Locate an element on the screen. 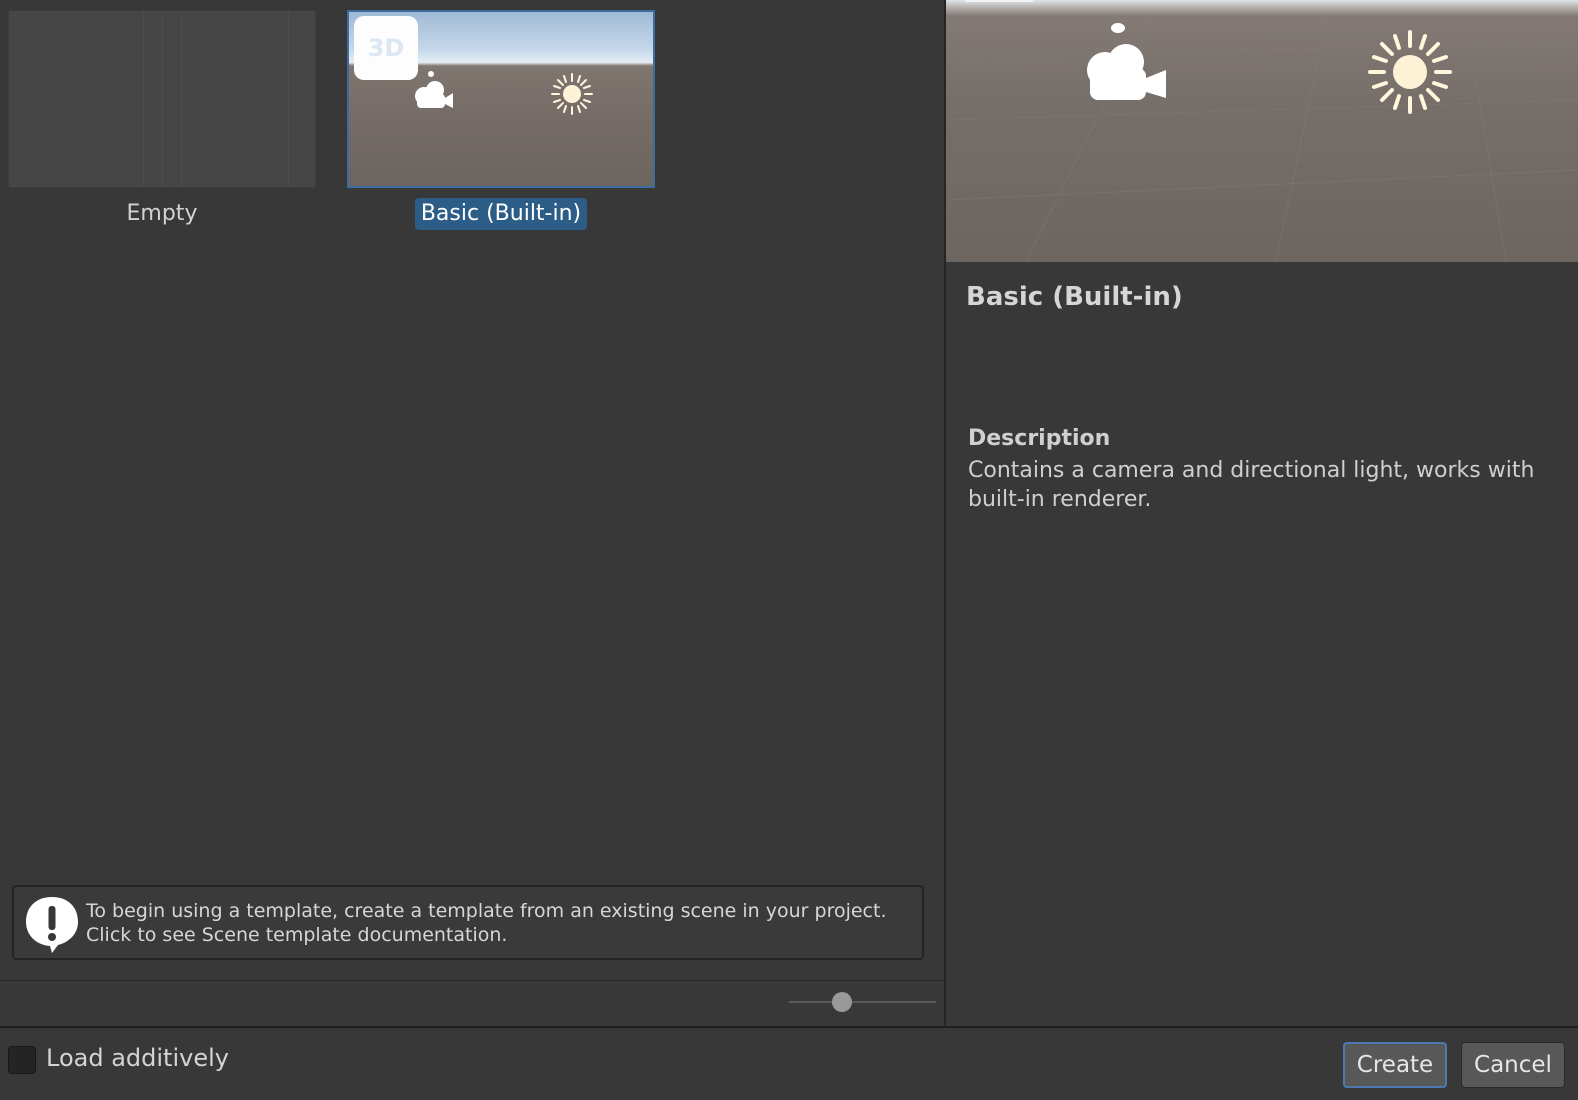 This screenshot has height=1100, width=1578. badge-3d-icon: 3D is located at coordinates (386, 48).